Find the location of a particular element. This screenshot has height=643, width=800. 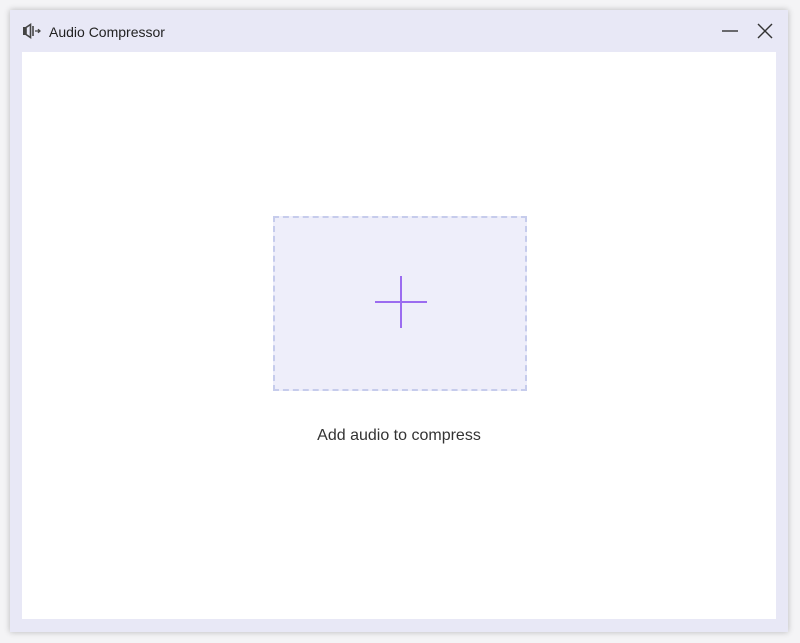

add-audio-drop-zone is located at coordinates (400, 303).